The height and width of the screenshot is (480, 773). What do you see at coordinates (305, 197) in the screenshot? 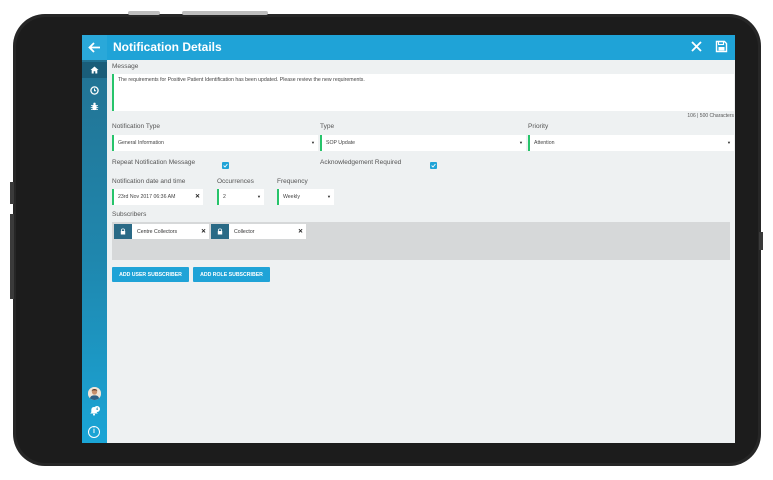
I see `frequency-select: Weekly ▼` at bounding box center [305, 197].